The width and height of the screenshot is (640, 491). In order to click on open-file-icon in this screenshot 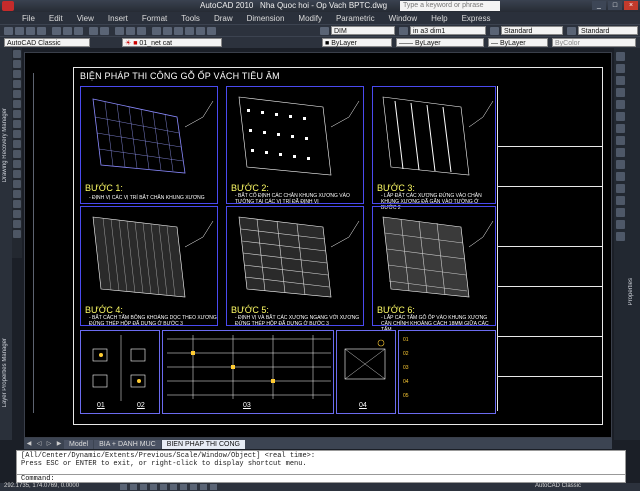, I will do `click(19, 31)`.